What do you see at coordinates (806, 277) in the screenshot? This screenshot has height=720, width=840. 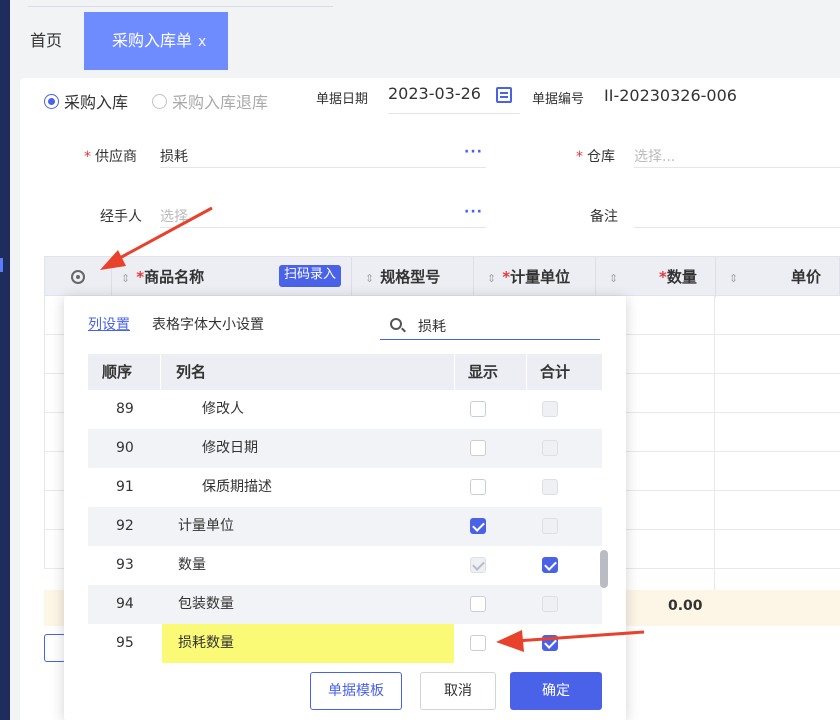 I see `th-price: 单价` at bounding box center [806, 277].